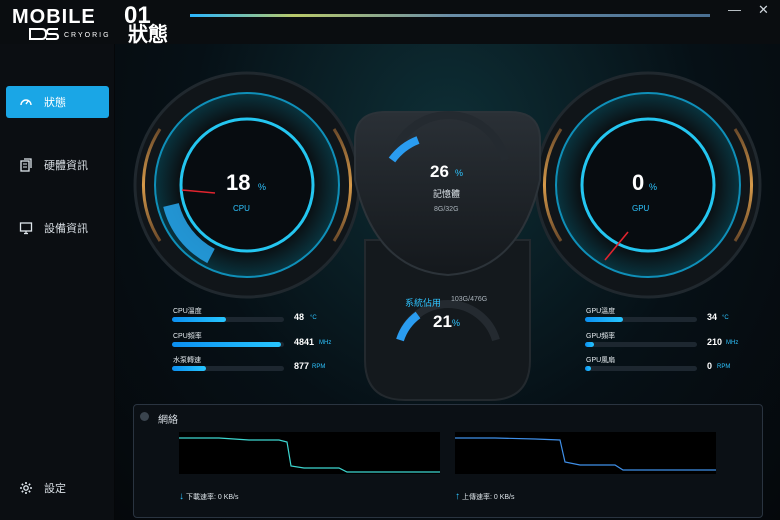 The image size is (780, 520). Describe the element at coordinates (648, 185) in the screenshot. I see `gpu-gauge-inner` at that location.